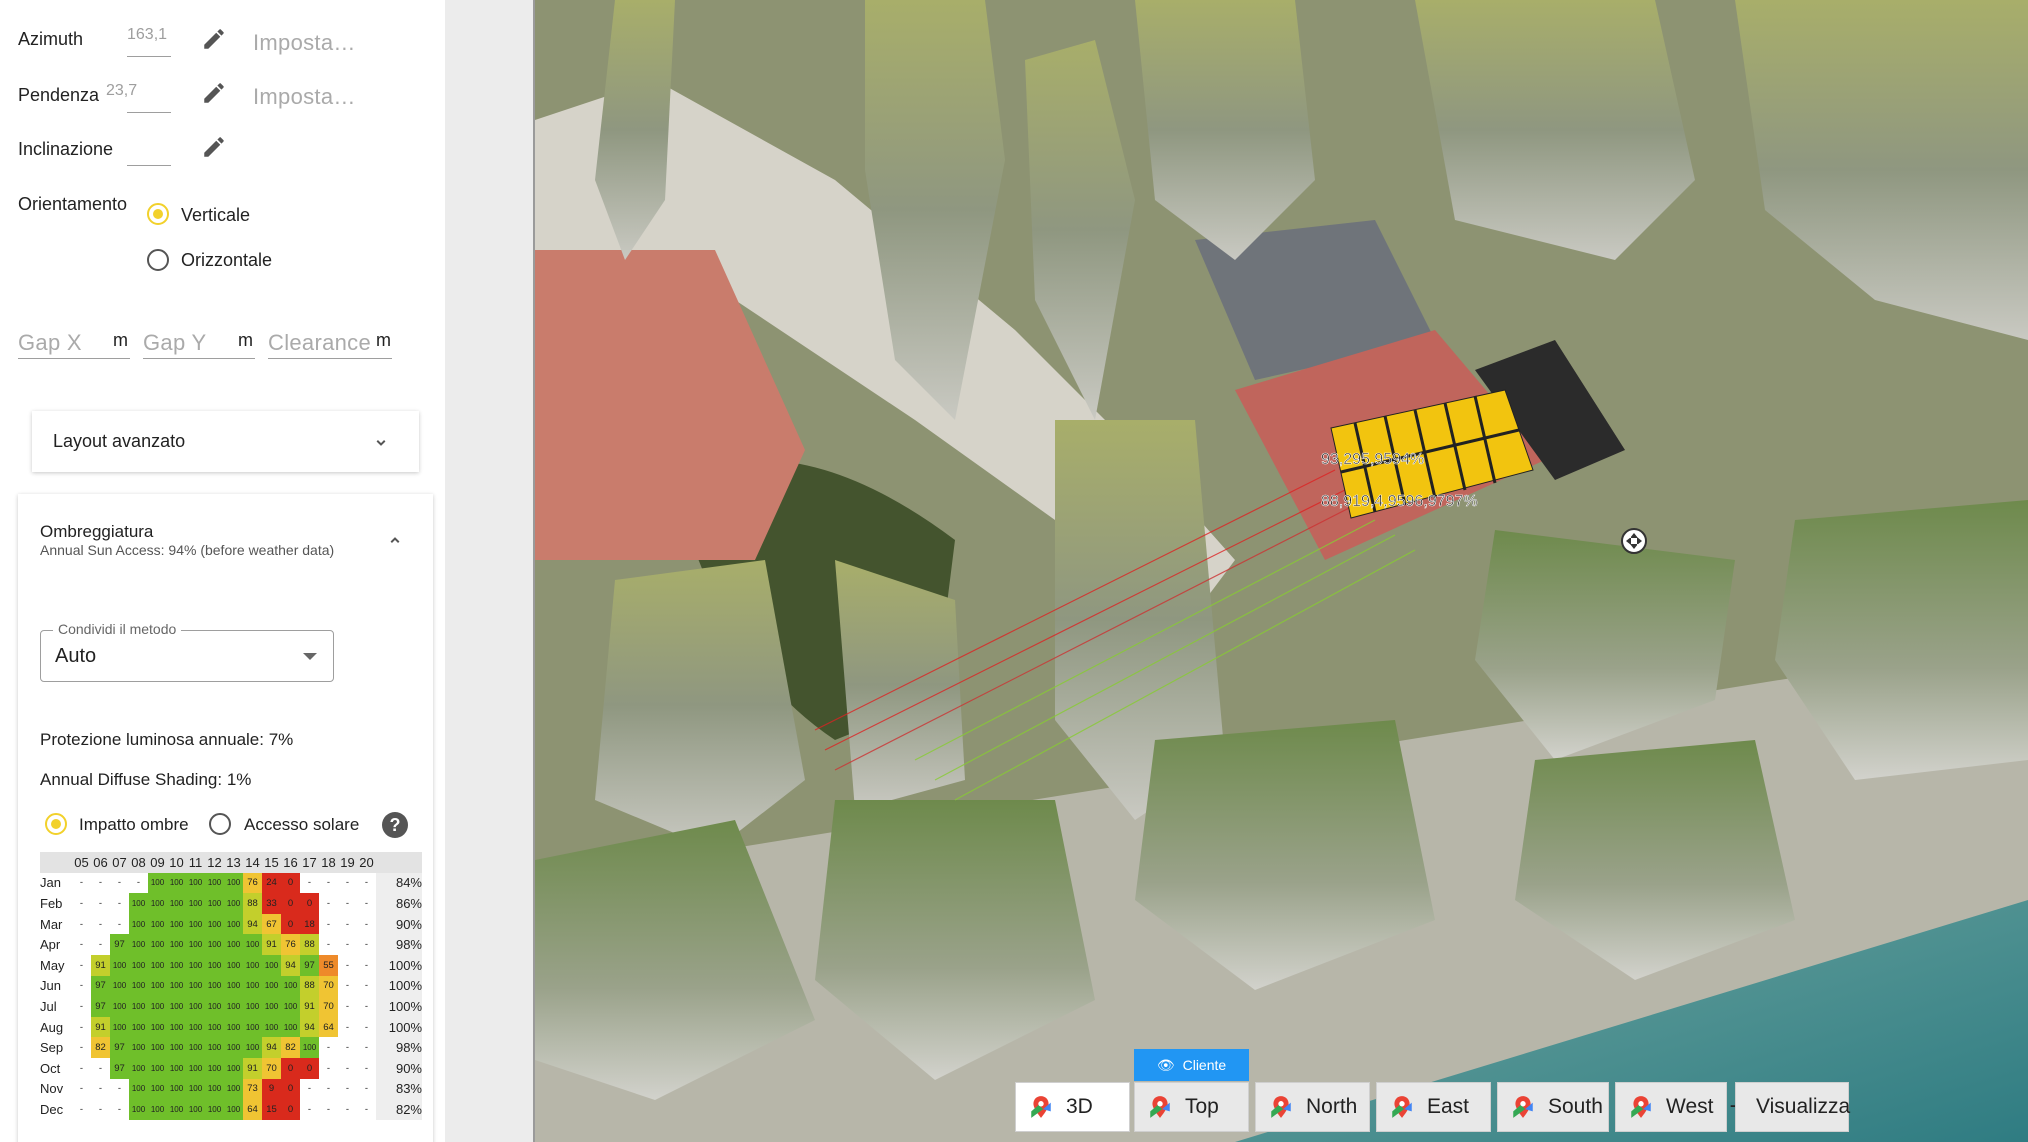  Describe the element at coordinates (117, 629) in the screenshot. I see `method-select-label: Condividi il metodo` at that location.